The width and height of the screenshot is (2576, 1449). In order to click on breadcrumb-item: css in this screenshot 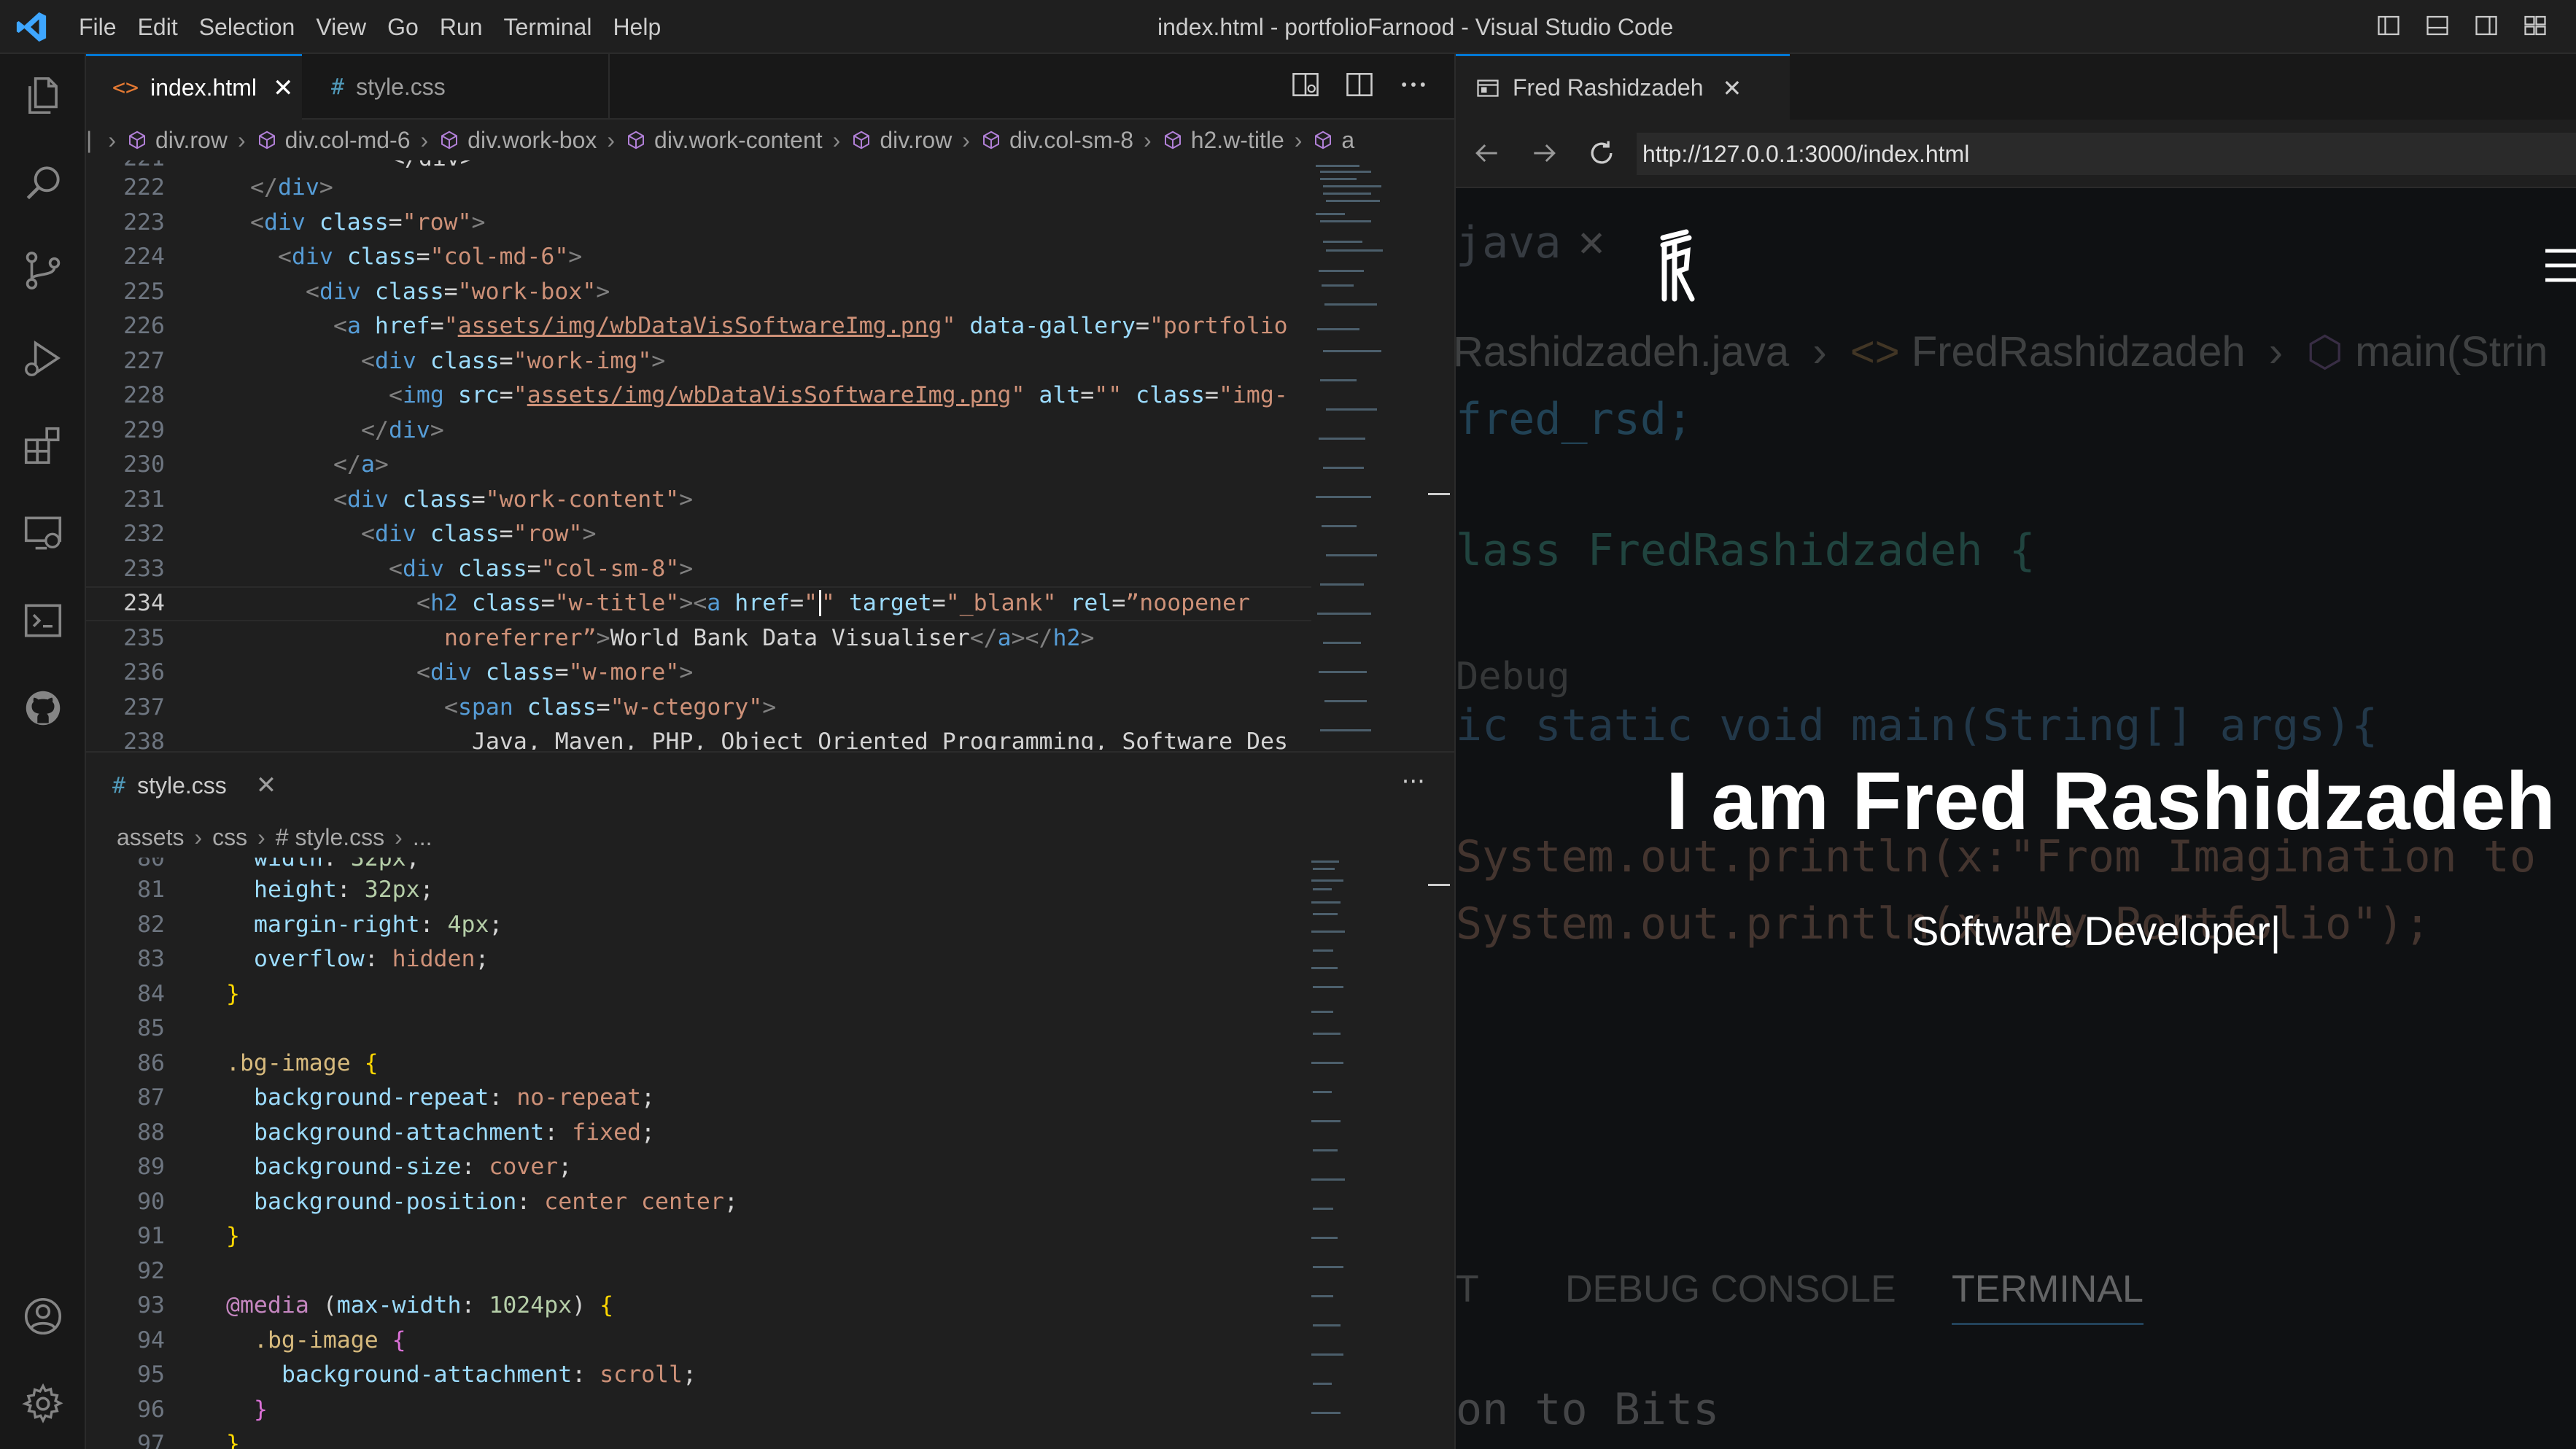, I will do `click(230, 837)`.